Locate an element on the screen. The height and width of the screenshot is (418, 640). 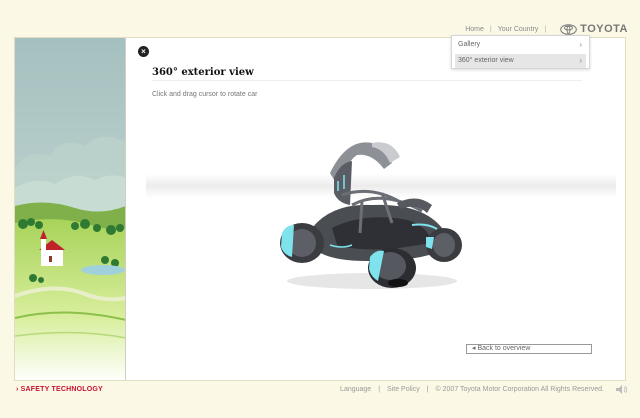
title-divider is located at coordinates (367, 80).